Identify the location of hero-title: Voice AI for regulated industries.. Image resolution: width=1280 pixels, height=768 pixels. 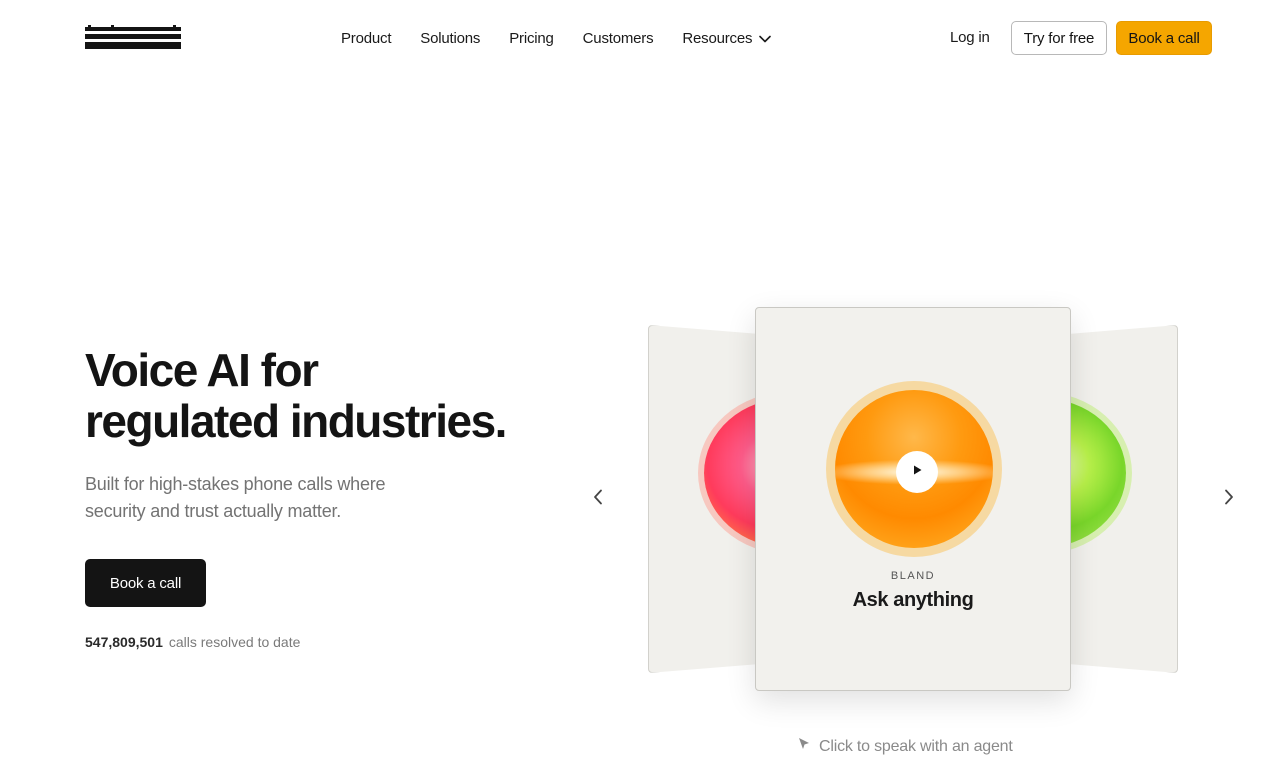
(320, 396).